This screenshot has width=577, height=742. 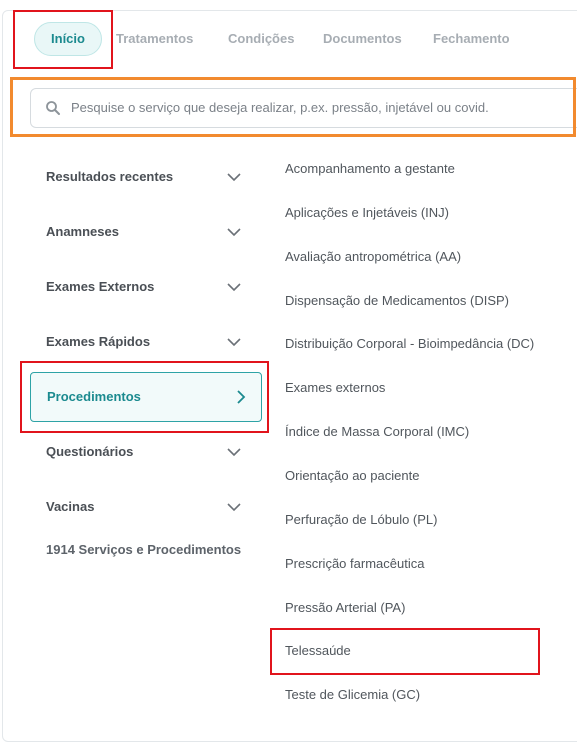 What do you see at coordinates (335, 388) in the screenshot?
I see `procedure-item: Exames externos` at bounding box center [335, 388].